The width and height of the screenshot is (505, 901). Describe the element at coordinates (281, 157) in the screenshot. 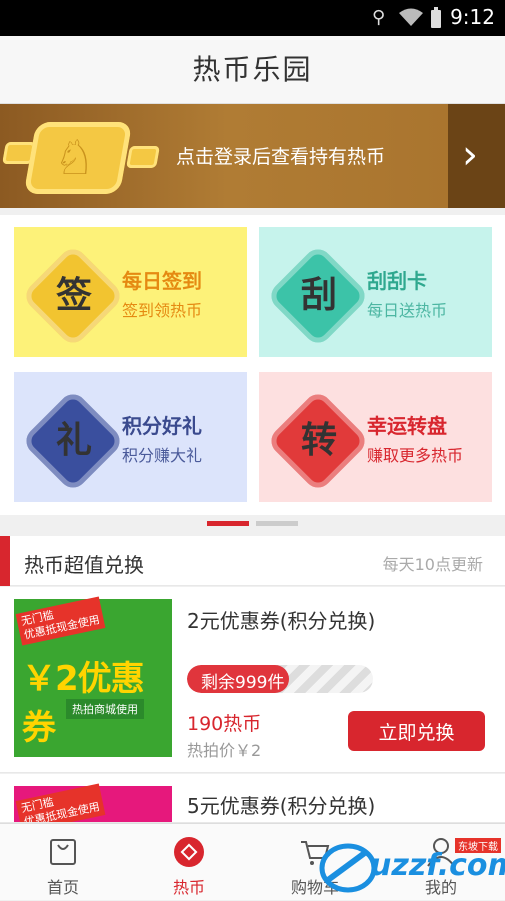

I see `login-prompt: 点击登录后查看持有热币` at that location.